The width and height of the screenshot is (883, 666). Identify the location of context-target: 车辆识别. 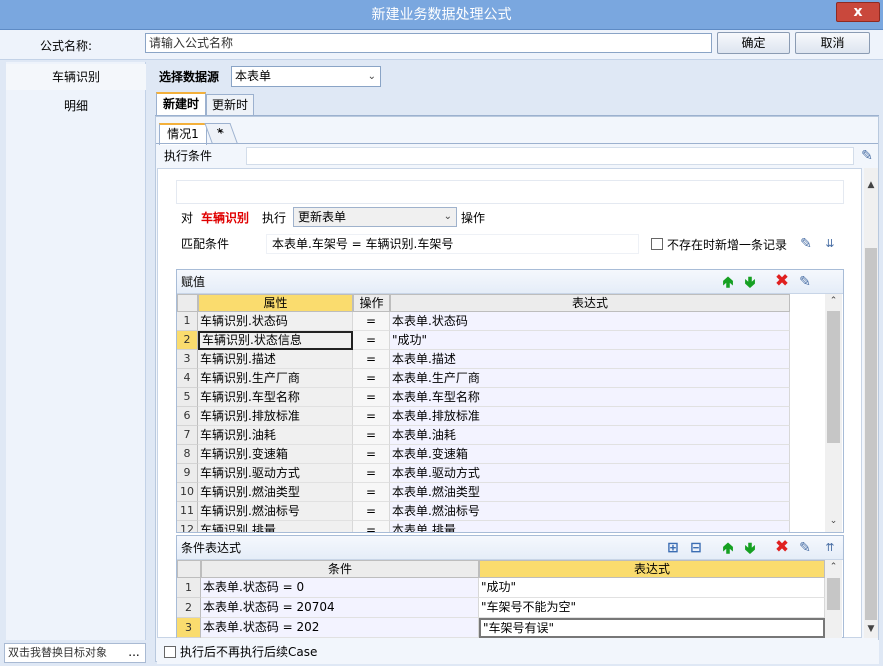
(225, 218).